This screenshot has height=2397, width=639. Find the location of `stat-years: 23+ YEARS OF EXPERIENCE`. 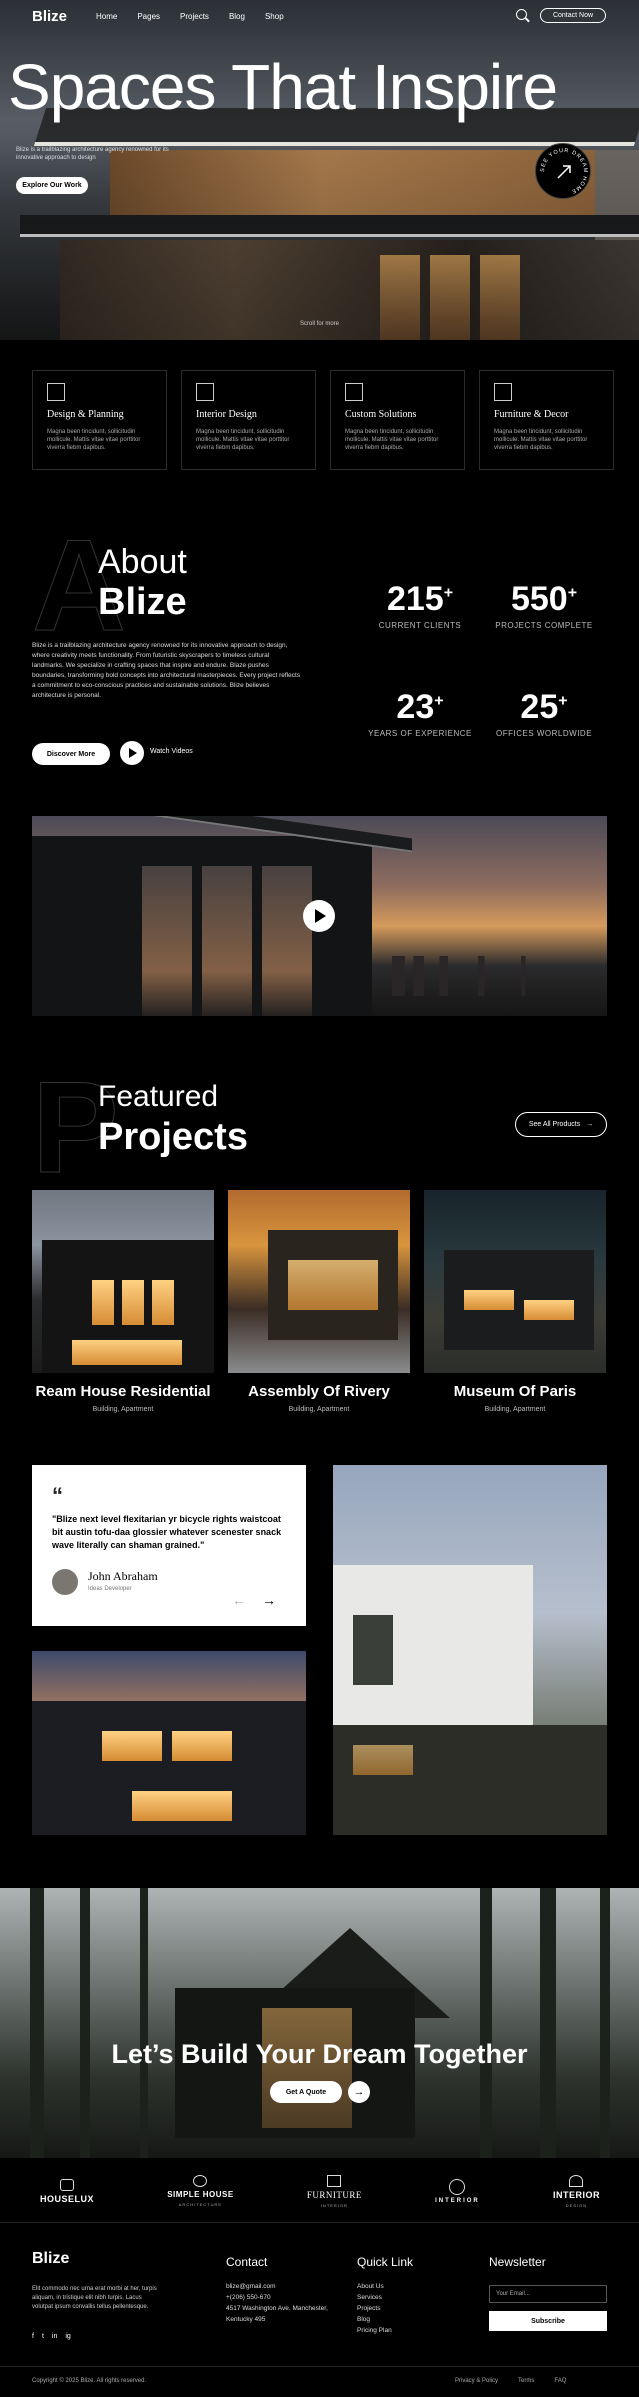

stat-years: 23+ YEARS OF EXPERIENCE is located at coordinates (420, 713).